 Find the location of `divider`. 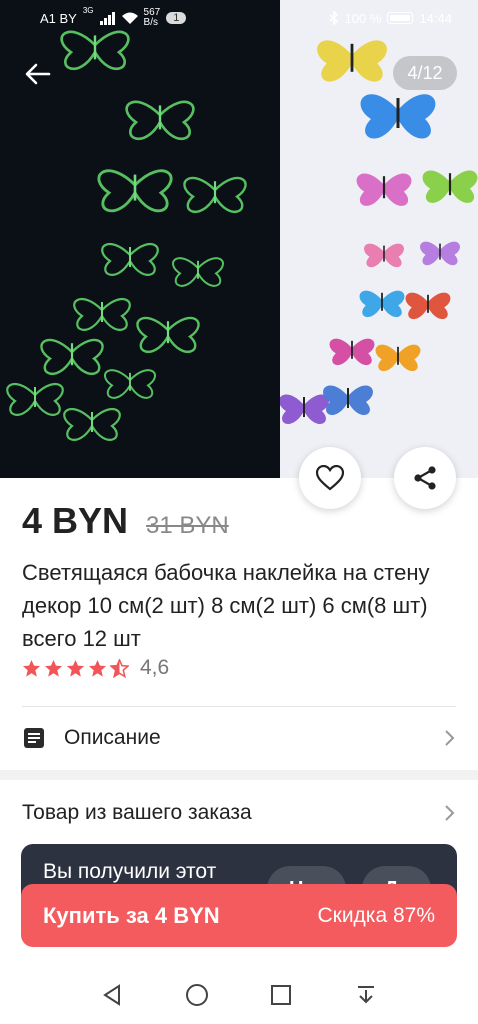

divider is located at coordinates (239, 706).